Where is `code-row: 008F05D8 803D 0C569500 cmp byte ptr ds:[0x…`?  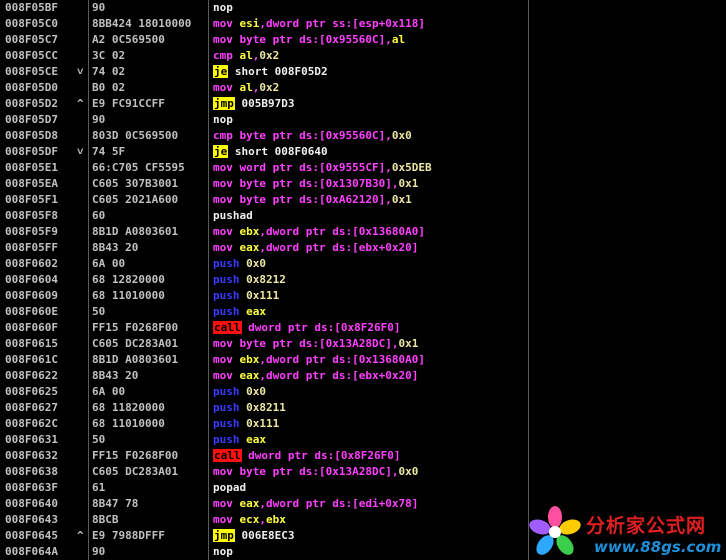
code-row: 008F05D8 803D 0C569500 cmp byte ptr ds:[0x… is located at coordinates (363, 136).